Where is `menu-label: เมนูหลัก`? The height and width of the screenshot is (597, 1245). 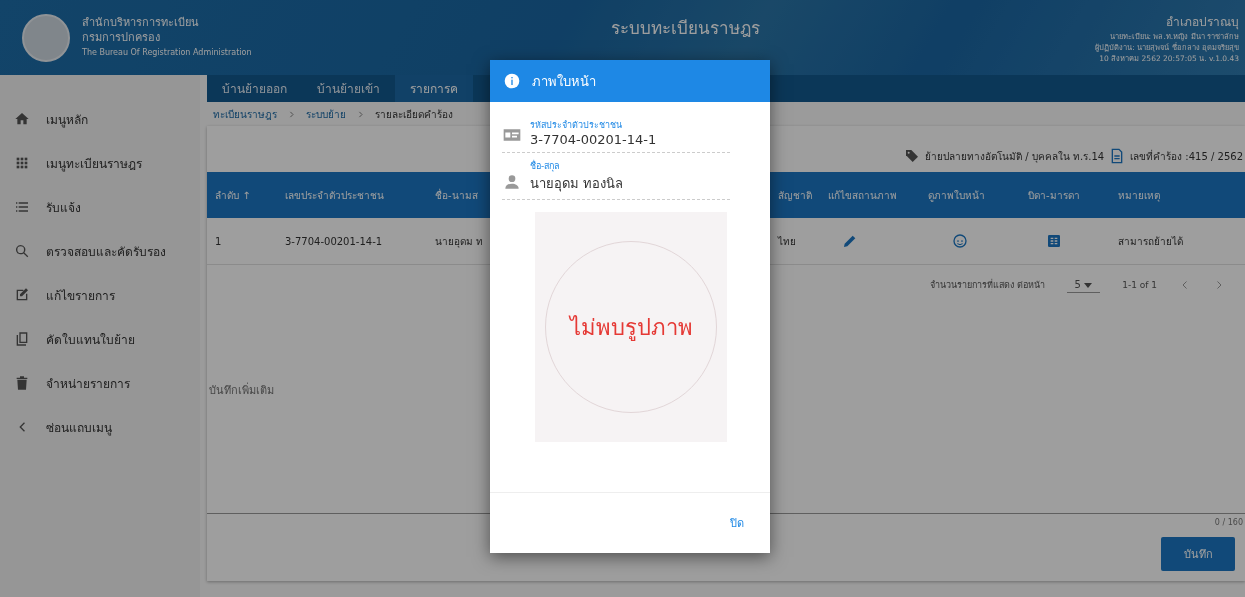
menu-label: เมนูหลัก is located at coordinates (67, 120).